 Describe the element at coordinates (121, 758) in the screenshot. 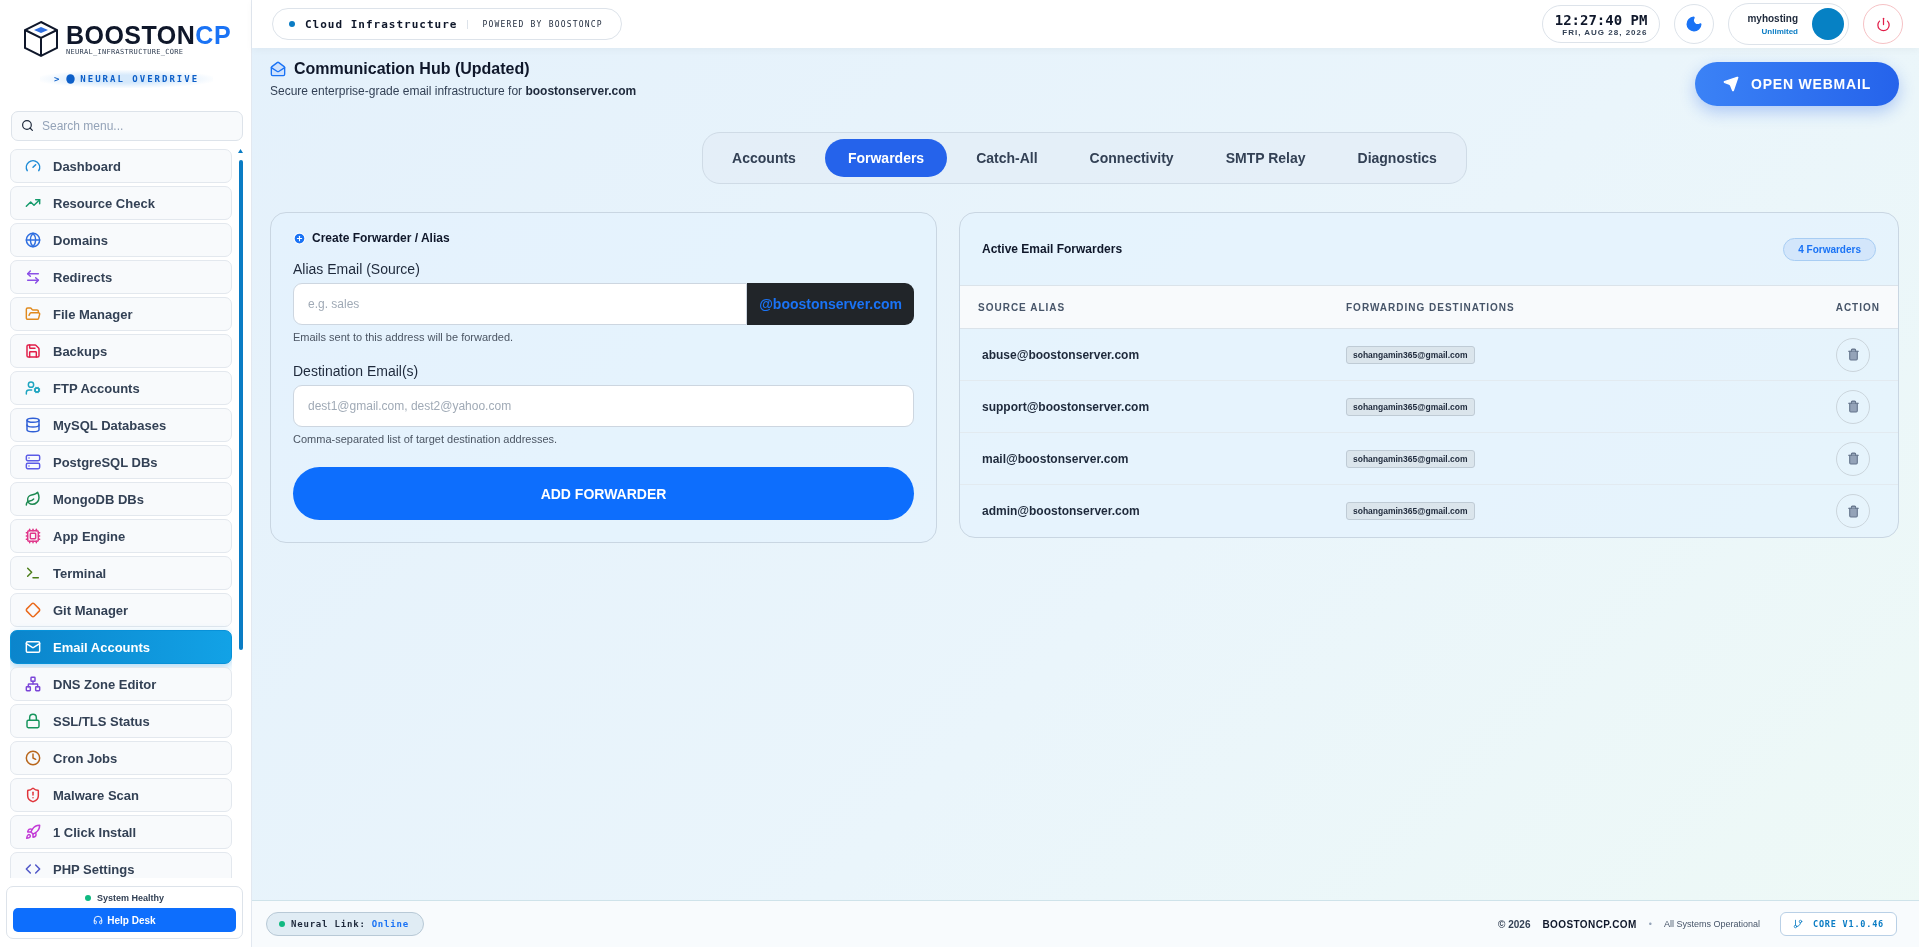

I see `sidebar-item: Cron Jobs` at that location.